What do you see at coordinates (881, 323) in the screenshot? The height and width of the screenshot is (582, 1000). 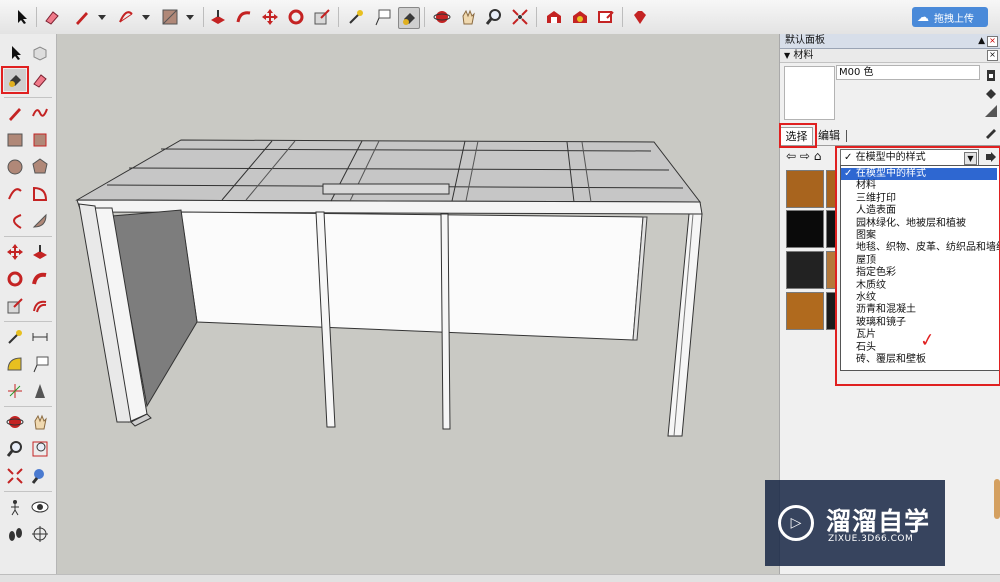 I see `dropdown-item: 玻璃和镜子` at bounding box center [881, 323].